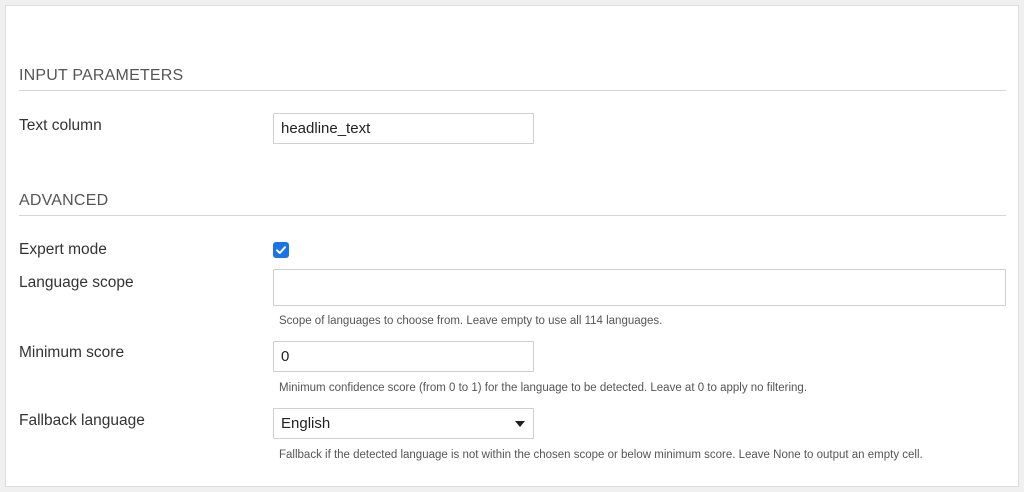 The image size is (1024, 492). I want to click on expert-mode-checkbox, so click(281, 250).